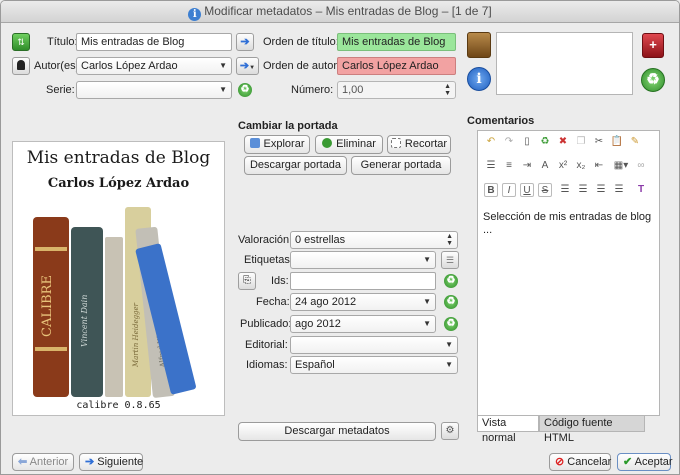 The height and width of the screenshot is (475, 680). I want to click on publisher-combo: ▼, so click(374, 345).